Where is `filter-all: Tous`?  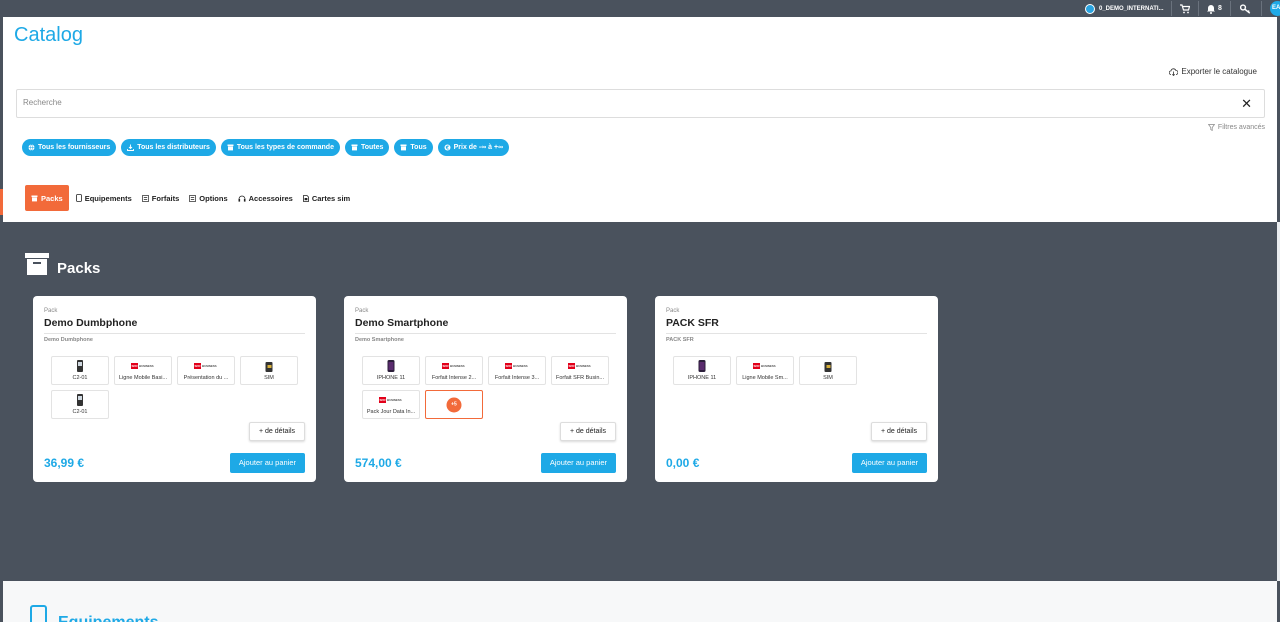 filter-all: Tous is located at coordinates (413, 147).